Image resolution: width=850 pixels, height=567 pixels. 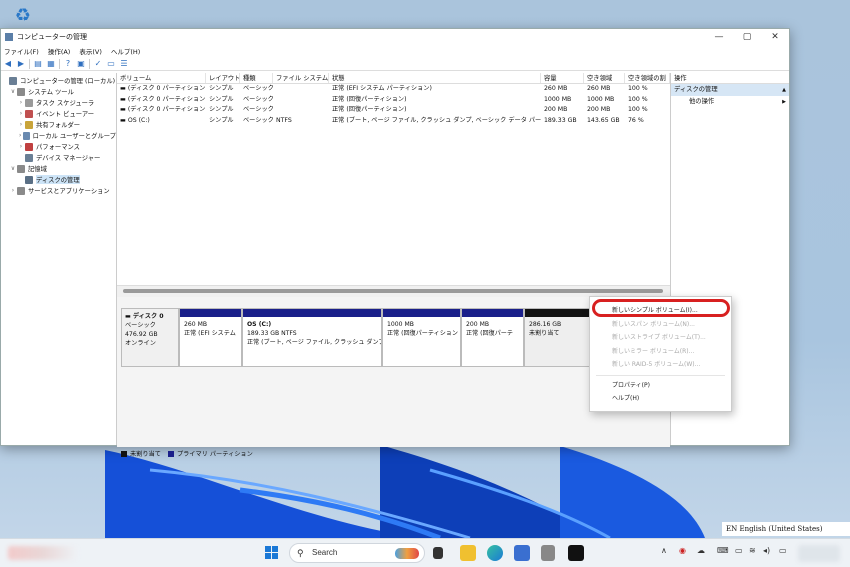 I want to click on menu-help: ヘルプ(H), so click(x=125, y=51).